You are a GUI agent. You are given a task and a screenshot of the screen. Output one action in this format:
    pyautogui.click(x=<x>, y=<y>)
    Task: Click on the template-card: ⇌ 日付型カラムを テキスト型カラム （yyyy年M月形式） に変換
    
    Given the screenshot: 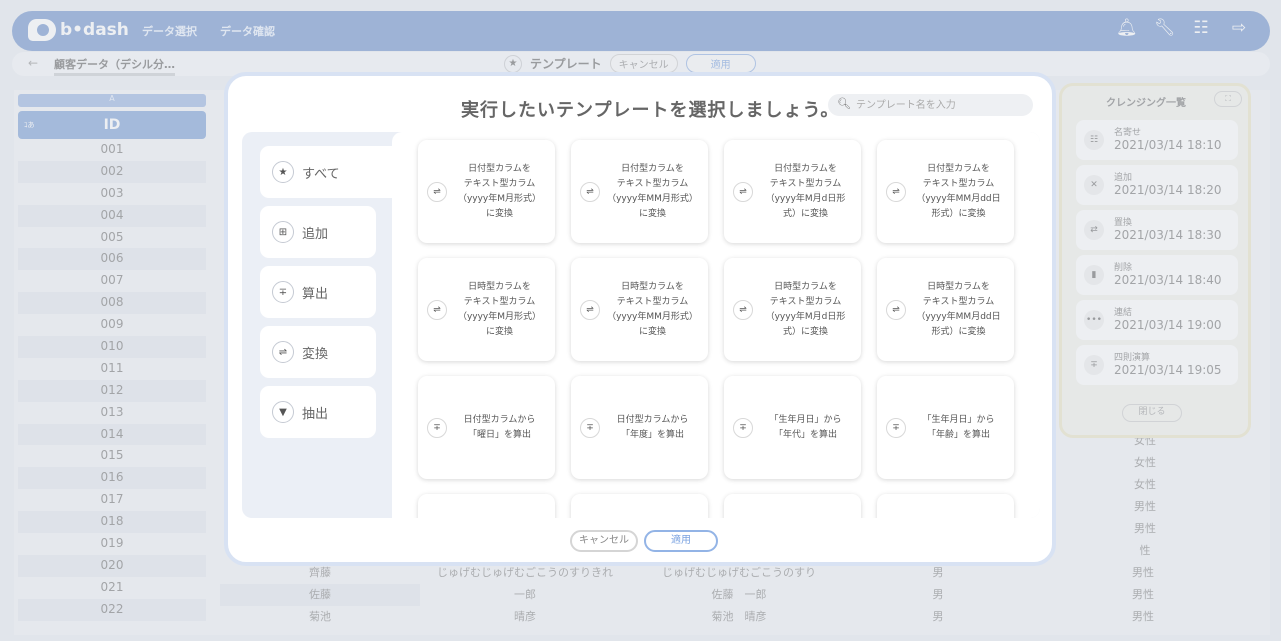 What is the action you would take?
    pyautogui.click(x=486, y=191)
    